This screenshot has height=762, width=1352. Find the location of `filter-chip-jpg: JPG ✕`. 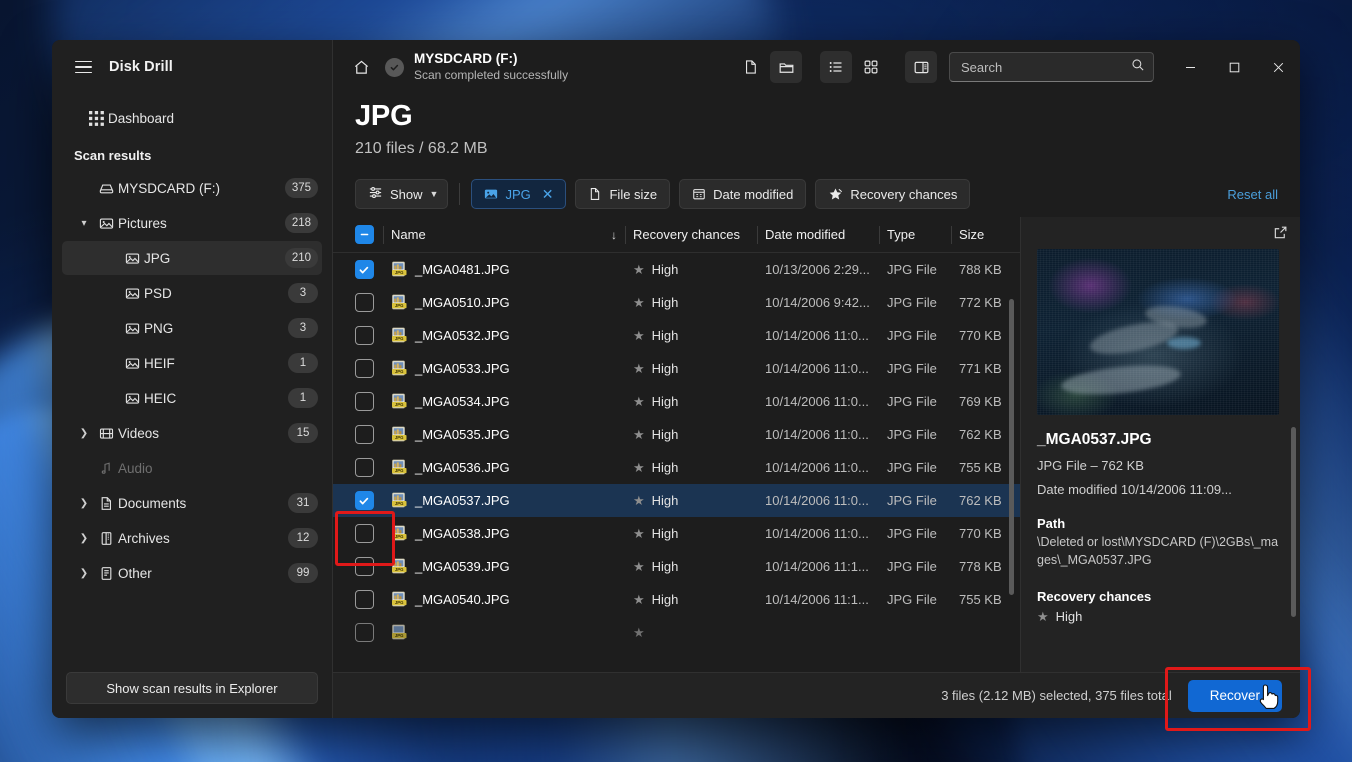

filter-chip-jpg: JPG ✕ is located at coordinates (519, 194).